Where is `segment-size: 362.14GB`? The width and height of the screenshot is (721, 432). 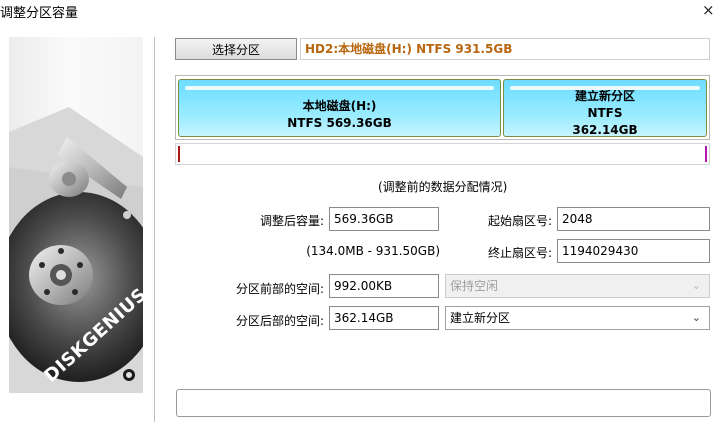
segment-size: 362.14GB is located at coordinates (605, 130).